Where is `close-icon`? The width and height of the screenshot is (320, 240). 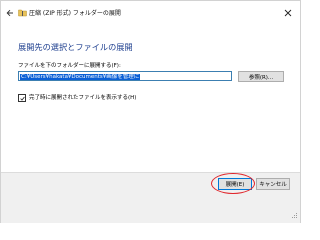 close-icon is located at coordinates (288, 13).